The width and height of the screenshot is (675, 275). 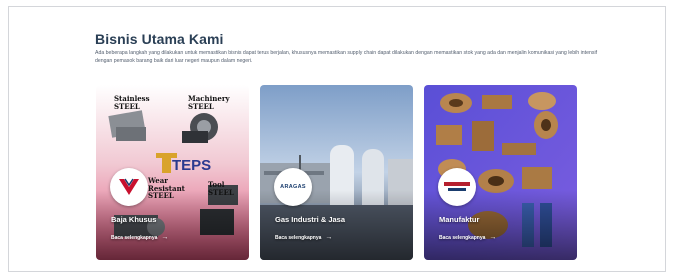 What do you see at coordinates (127, 106) in the screenshot?
I see `art-label-steel-1: STEEL` at bounding box center [127, 106].